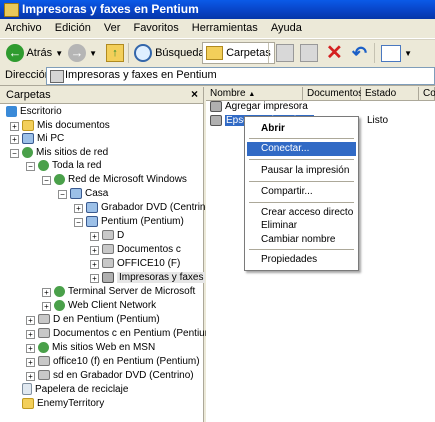 The height and width of the screenshot is (422, 435). What do you see at coordinates (301, 240) in the screenshot?
I see `menu-item-cambiar-nombre: Cambiar nombre` at bounding box center [301, 240].